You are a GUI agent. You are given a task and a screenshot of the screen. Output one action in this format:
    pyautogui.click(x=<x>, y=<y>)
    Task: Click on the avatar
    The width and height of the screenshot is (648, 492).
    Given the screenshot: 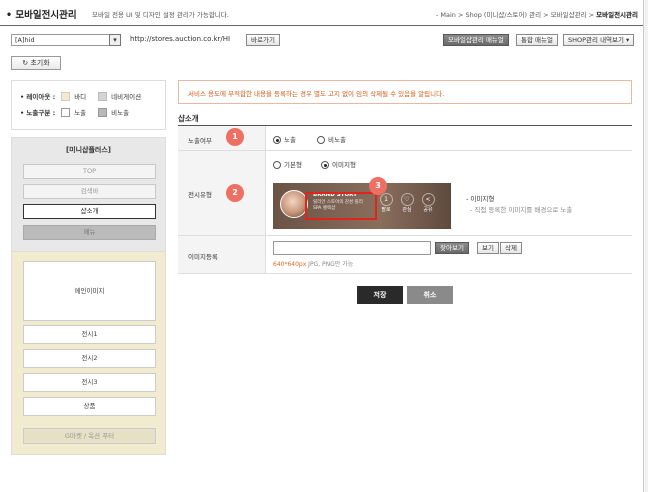 What is the action you would take?
    pyautogui.click(x=294, y=204)
    